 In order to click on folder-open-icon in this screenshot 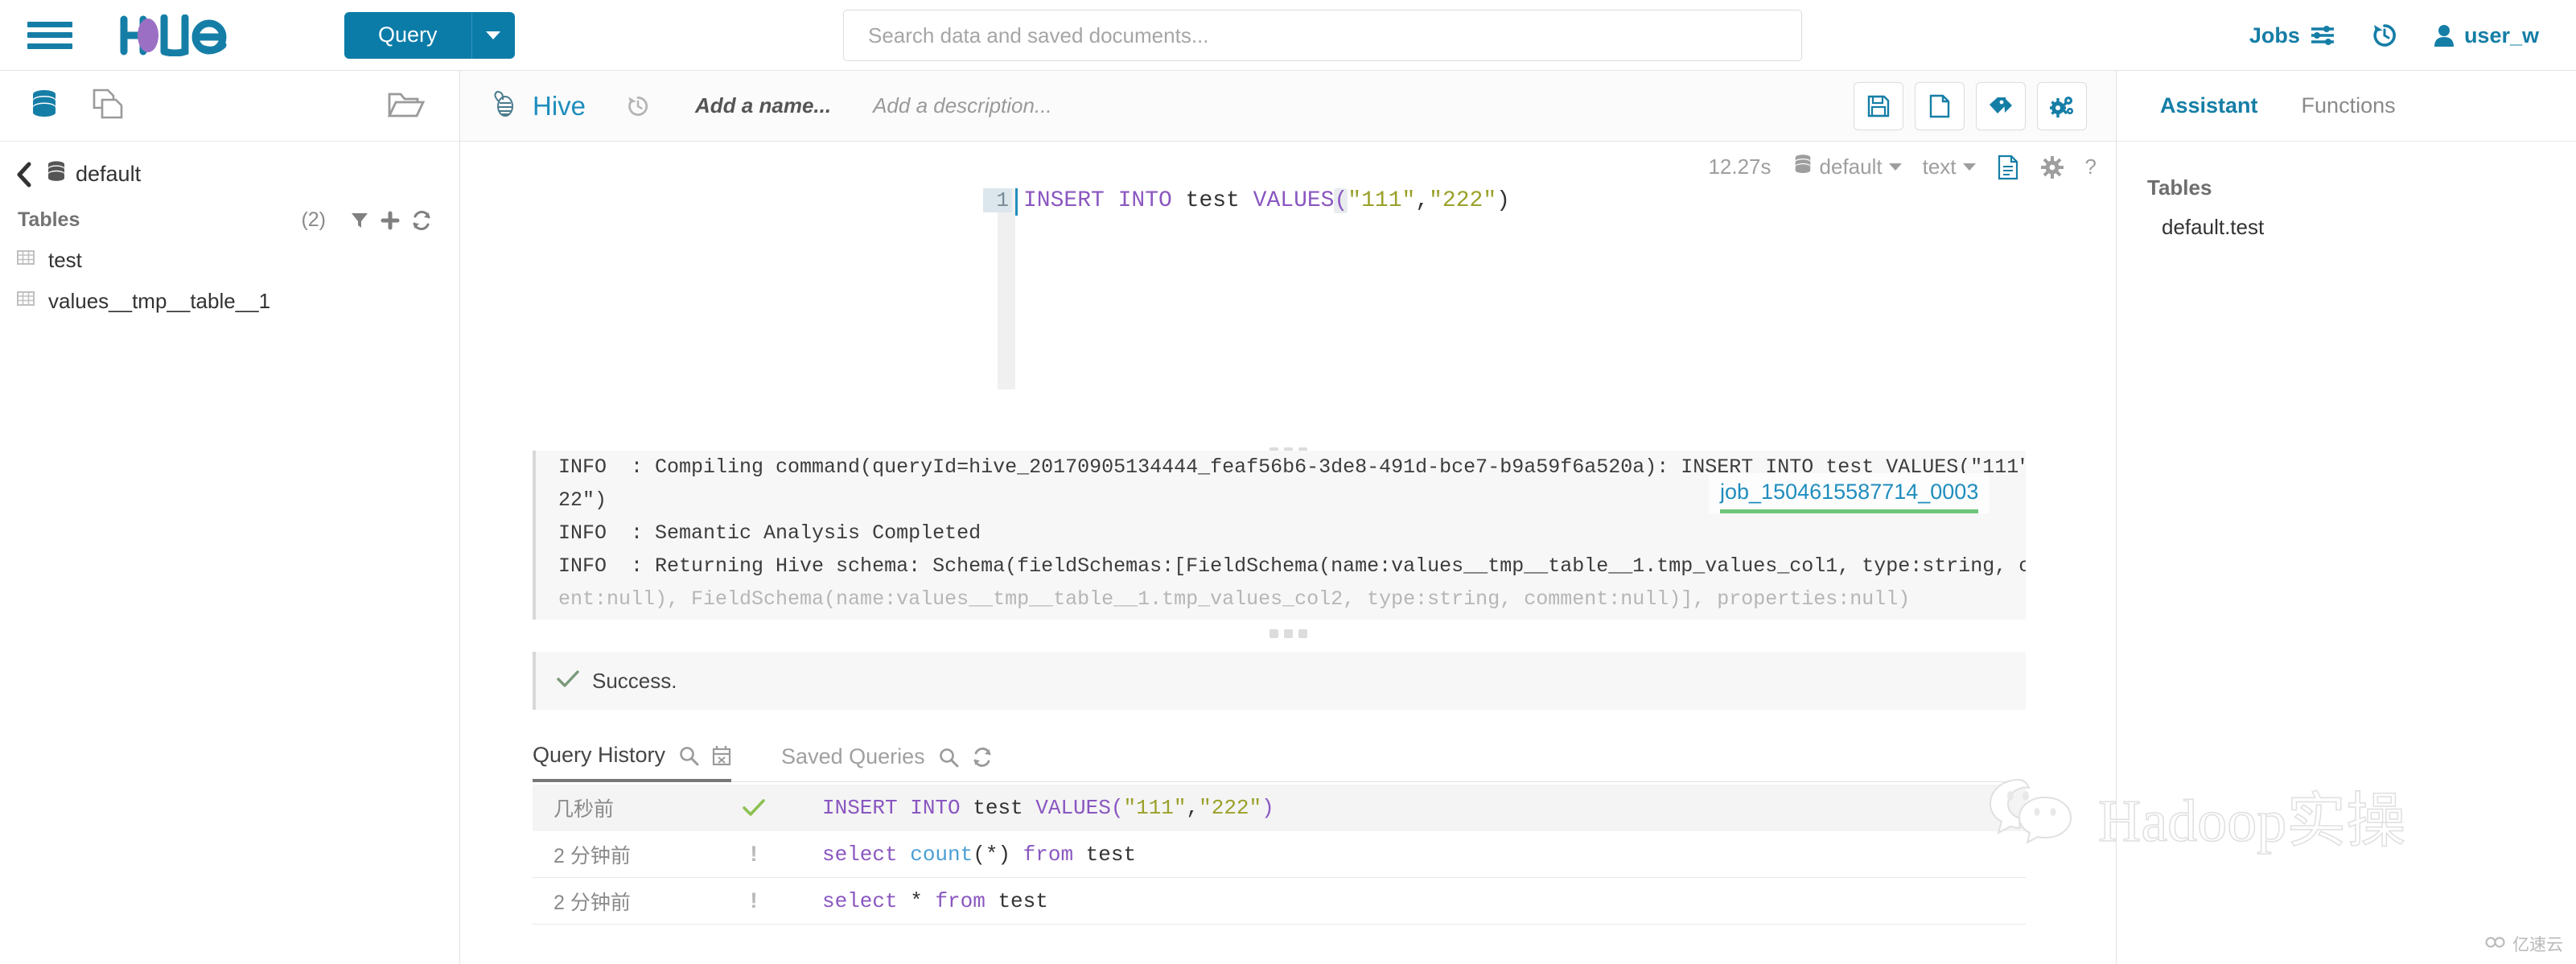, I will do `click(406, 106)`.